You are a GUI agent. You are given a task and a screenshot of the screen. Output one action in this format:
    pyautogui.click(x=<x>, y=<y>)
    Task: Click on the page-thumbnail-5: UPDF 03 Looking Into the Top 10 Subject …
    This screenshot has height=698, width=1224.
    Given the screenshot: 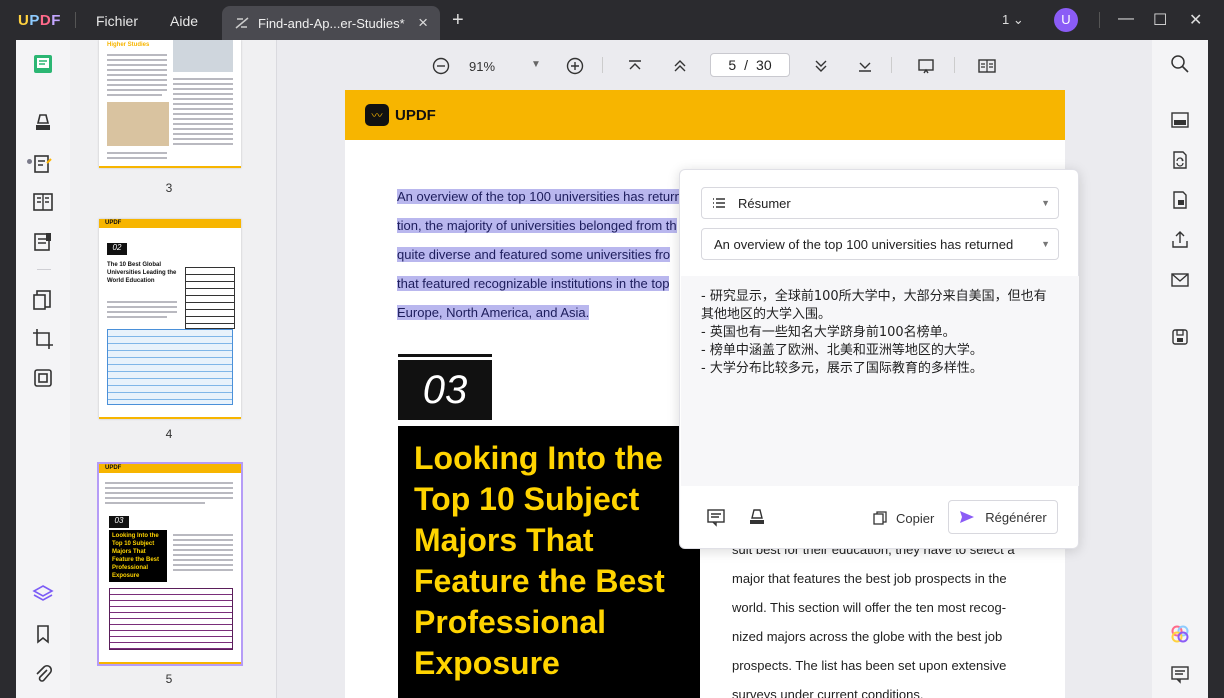 What is the action you would take?
    pyautogui.click(x=170, y=564)
    